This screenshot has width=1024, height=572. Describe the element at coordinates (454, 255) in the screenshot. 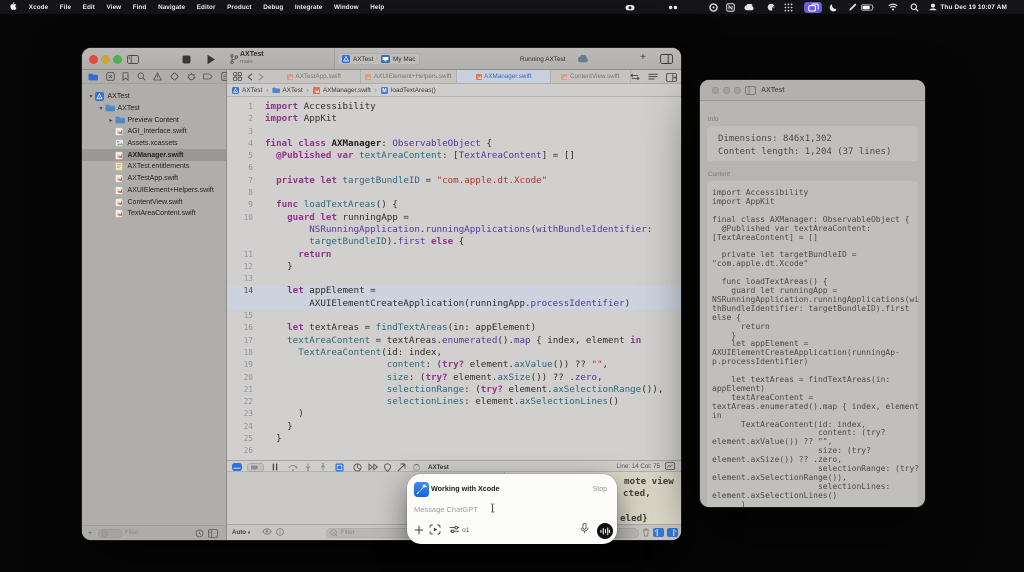

I see `code-line: 11 return` at that location.